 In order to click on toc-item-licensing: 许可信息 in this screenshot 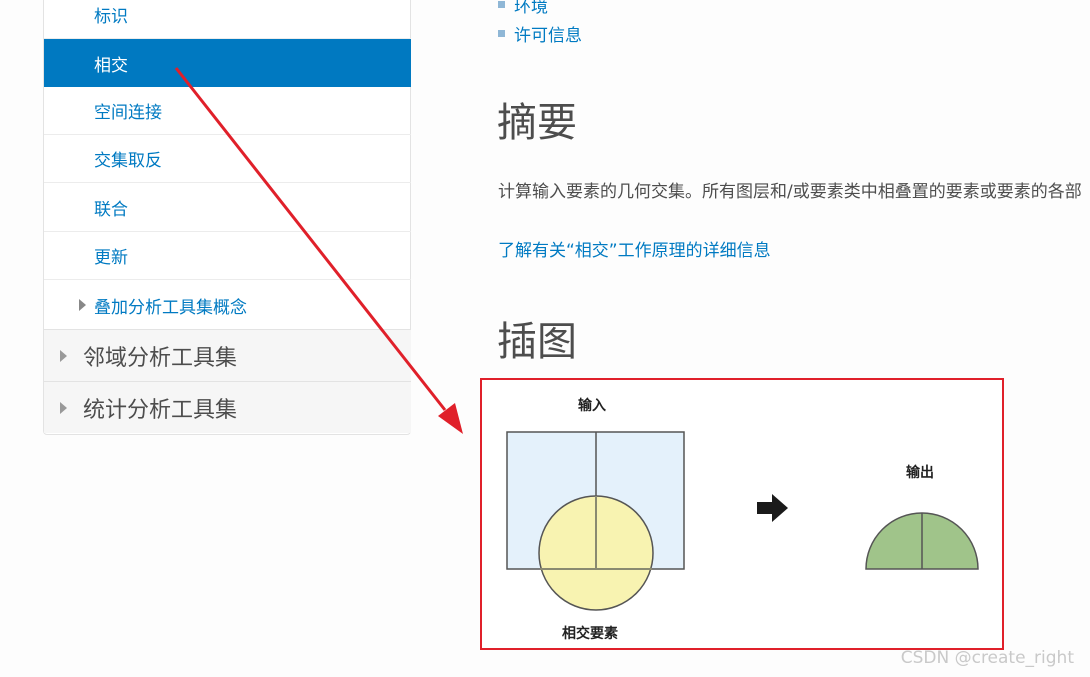, I will do `click(540, 33)`.